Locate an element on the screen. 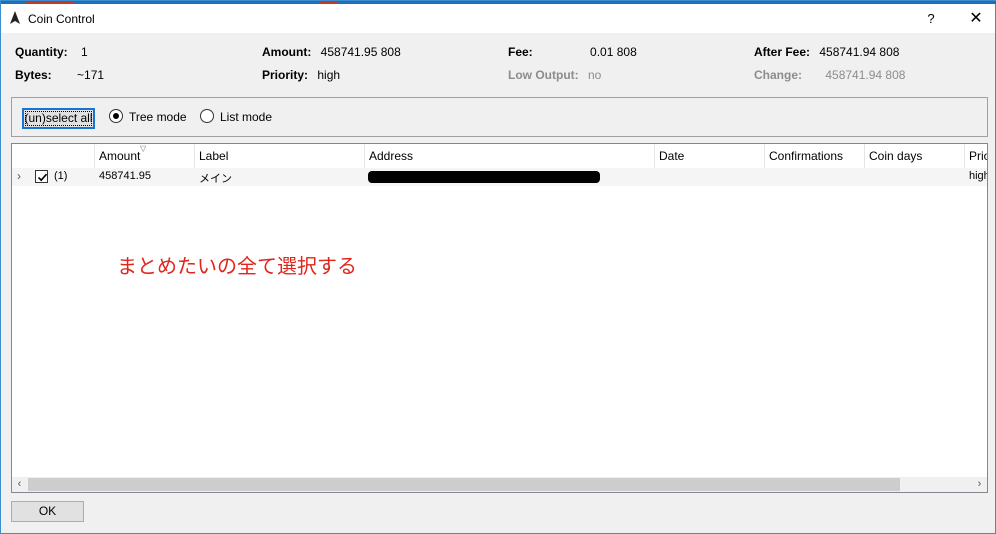 This screenshot has width=996, height=534. row-checkbox is located at coordinates (41, 176).